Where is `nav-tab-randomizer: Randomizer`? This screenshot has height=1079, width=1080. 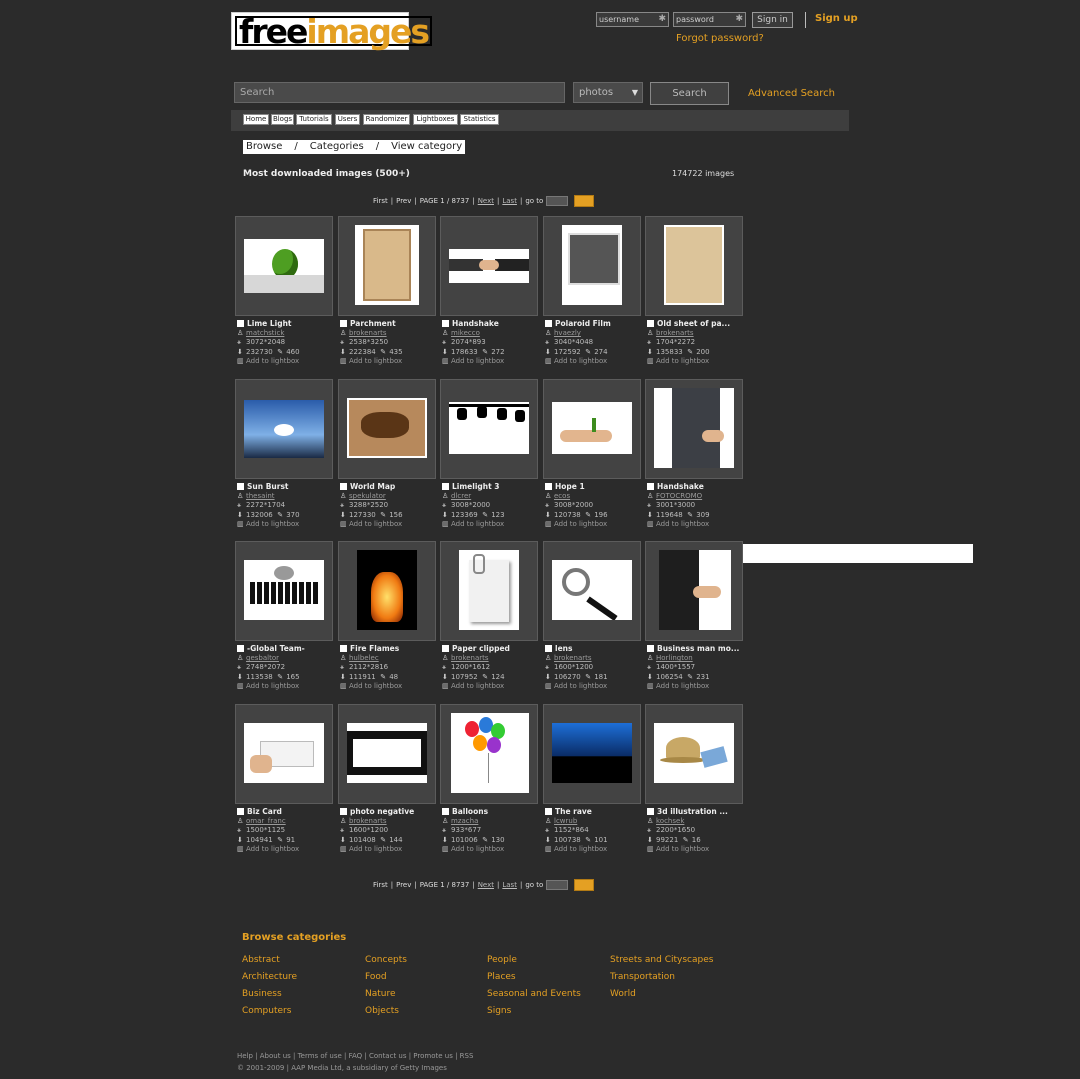
nav-tab-randomizer: Randomizer is located at coordinates (386, 119).